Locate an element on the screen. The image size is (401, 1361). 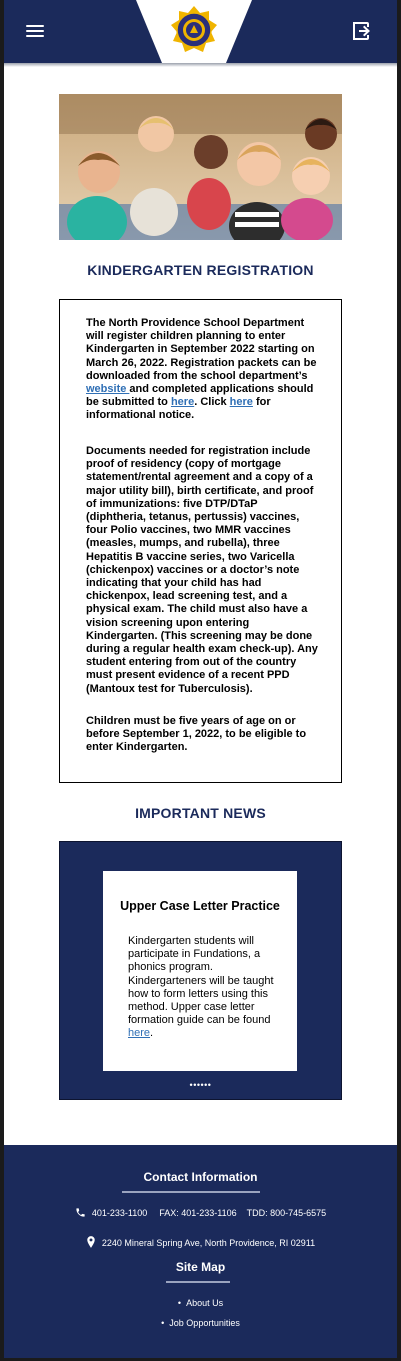
hamburger-menu-icon is located at coordinates (37, 32).